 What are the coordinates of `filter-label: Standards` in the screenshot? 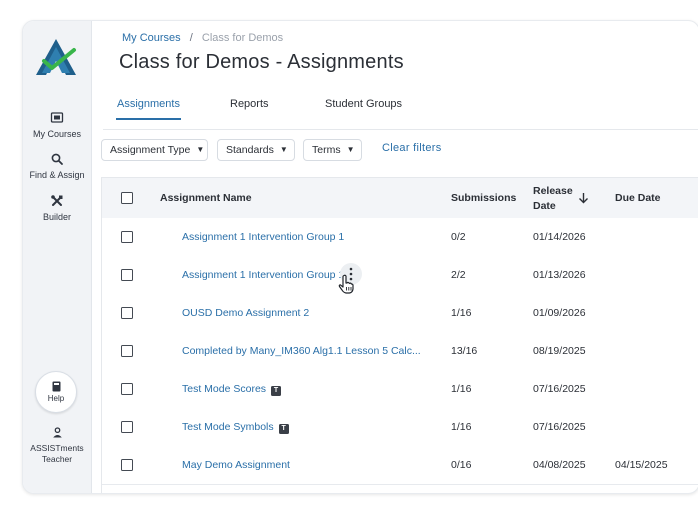 It's located at (250, 150).